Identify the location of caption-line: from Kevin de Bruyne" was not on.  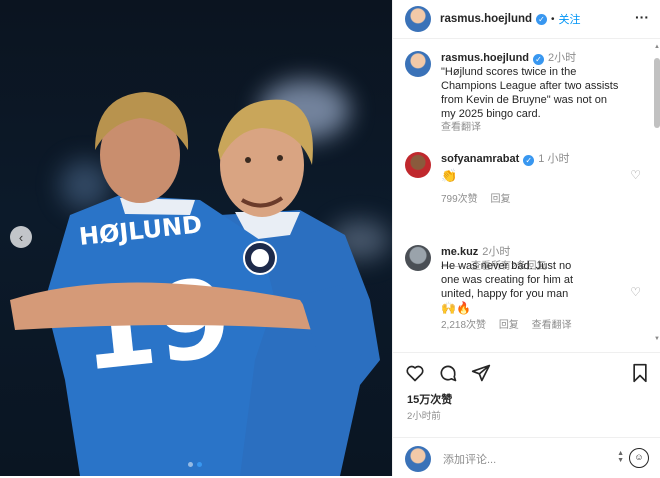
(524, 100).